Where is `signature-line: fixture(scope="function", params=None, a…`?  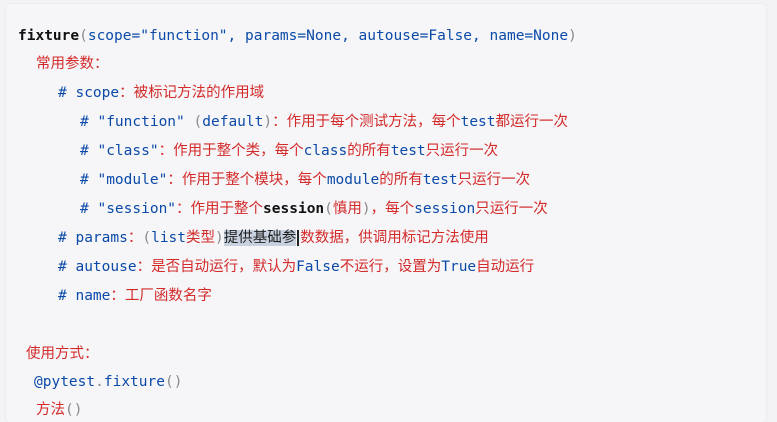
signature-line: fixture(scope="function", params=None, a… is located at coordinates (297, 36).